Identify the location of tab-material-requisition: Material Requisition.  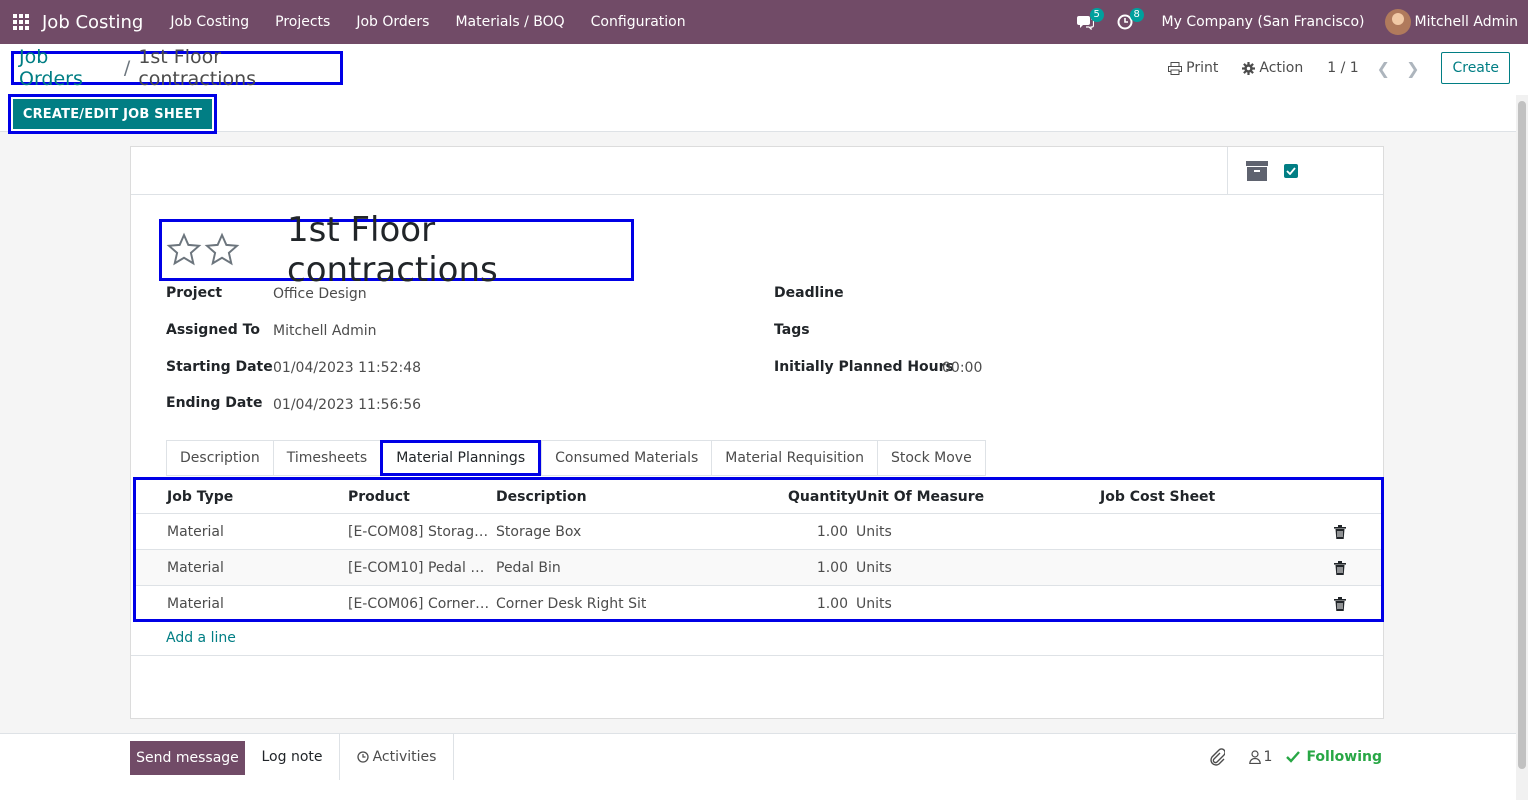
(794, 458).